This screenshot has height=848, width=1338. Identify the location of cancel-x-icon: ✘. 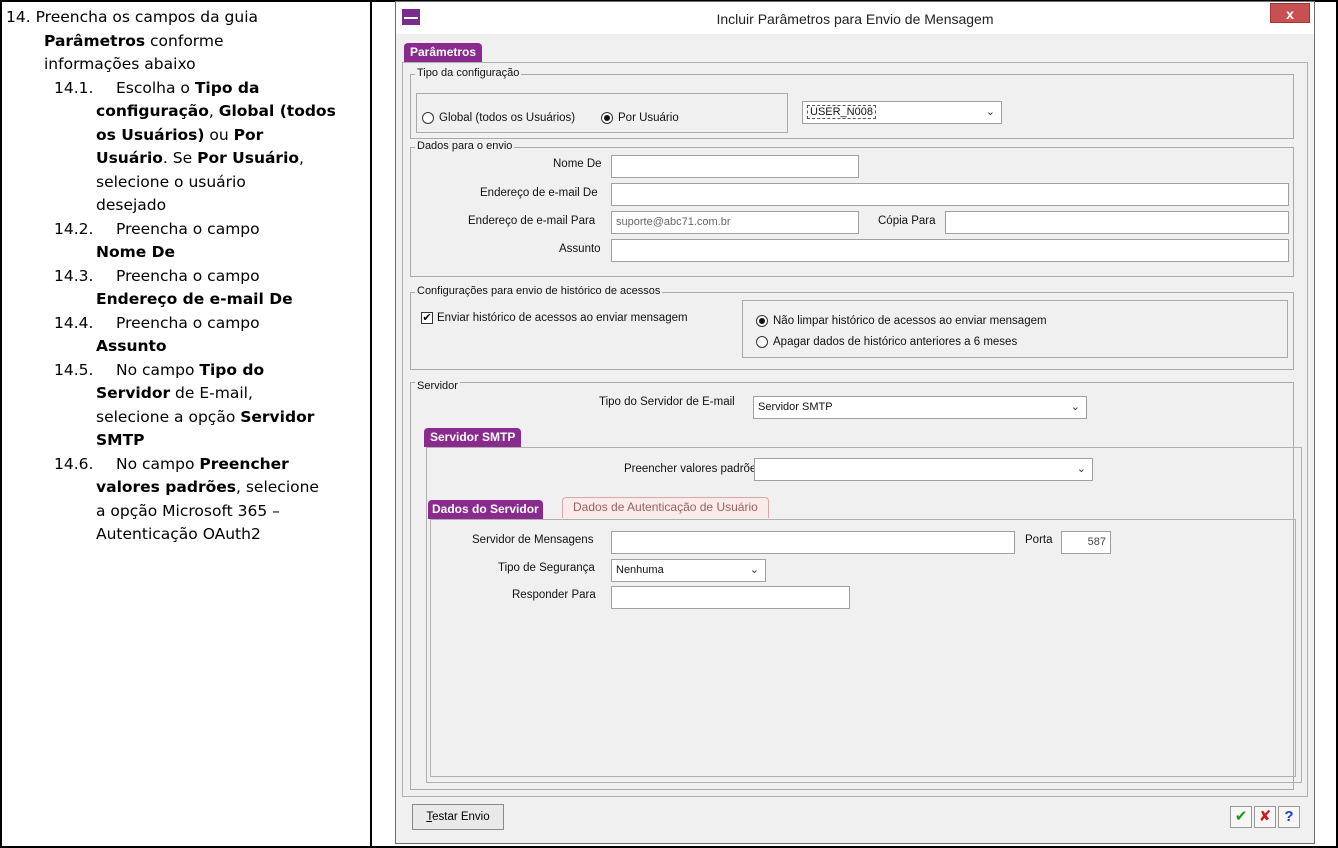
(1265, 817).